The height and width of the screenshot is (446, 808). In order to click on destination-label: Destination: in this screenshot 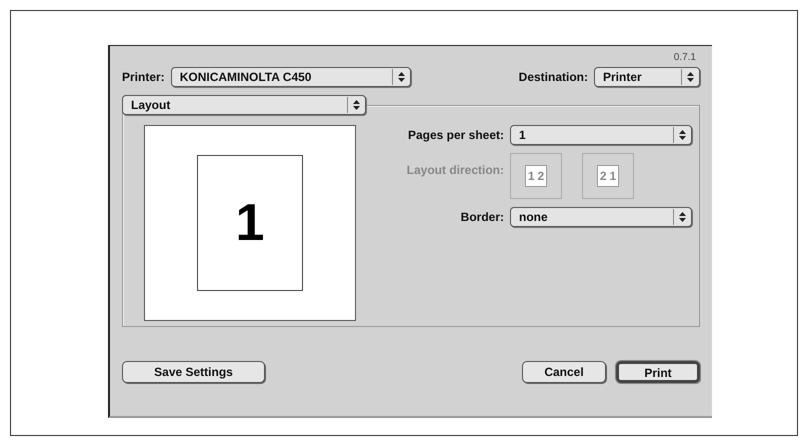, I will do `click(553, 77)`.